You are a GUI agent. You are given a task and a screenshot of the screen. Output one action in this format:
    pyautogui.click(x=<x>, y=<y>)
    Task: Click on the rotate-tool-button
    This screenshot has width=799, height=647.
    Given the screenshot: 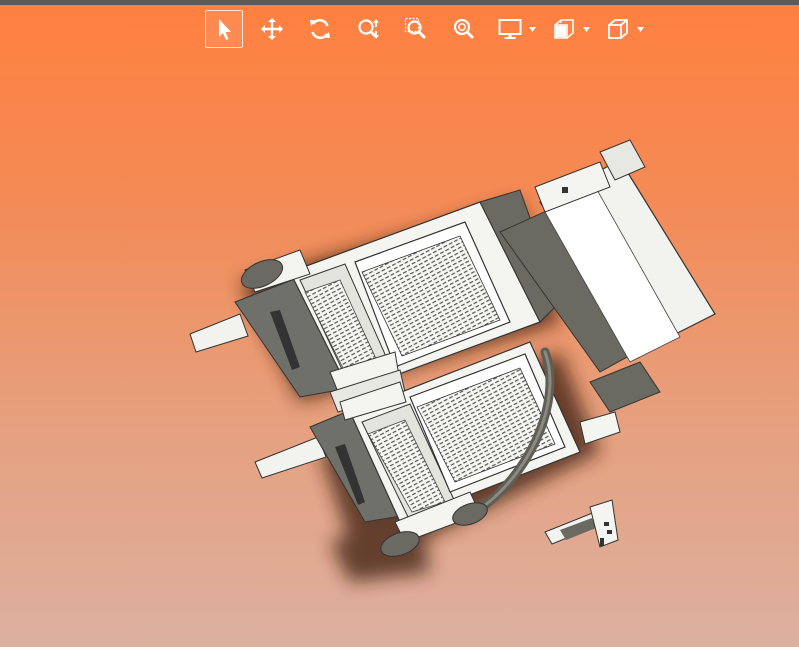 What is the action you would take?
    pyautogui.click(x=320, y=29)
    